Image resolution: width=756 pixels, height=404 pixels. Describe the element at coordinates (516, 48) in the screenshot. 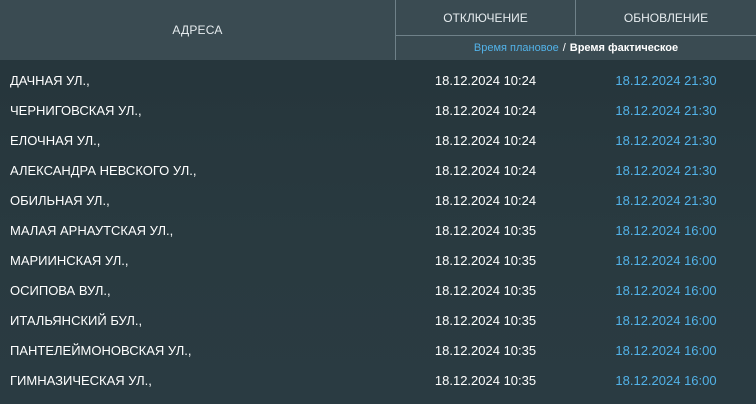

I see `legend-planned-time: Время плановое` at that location.